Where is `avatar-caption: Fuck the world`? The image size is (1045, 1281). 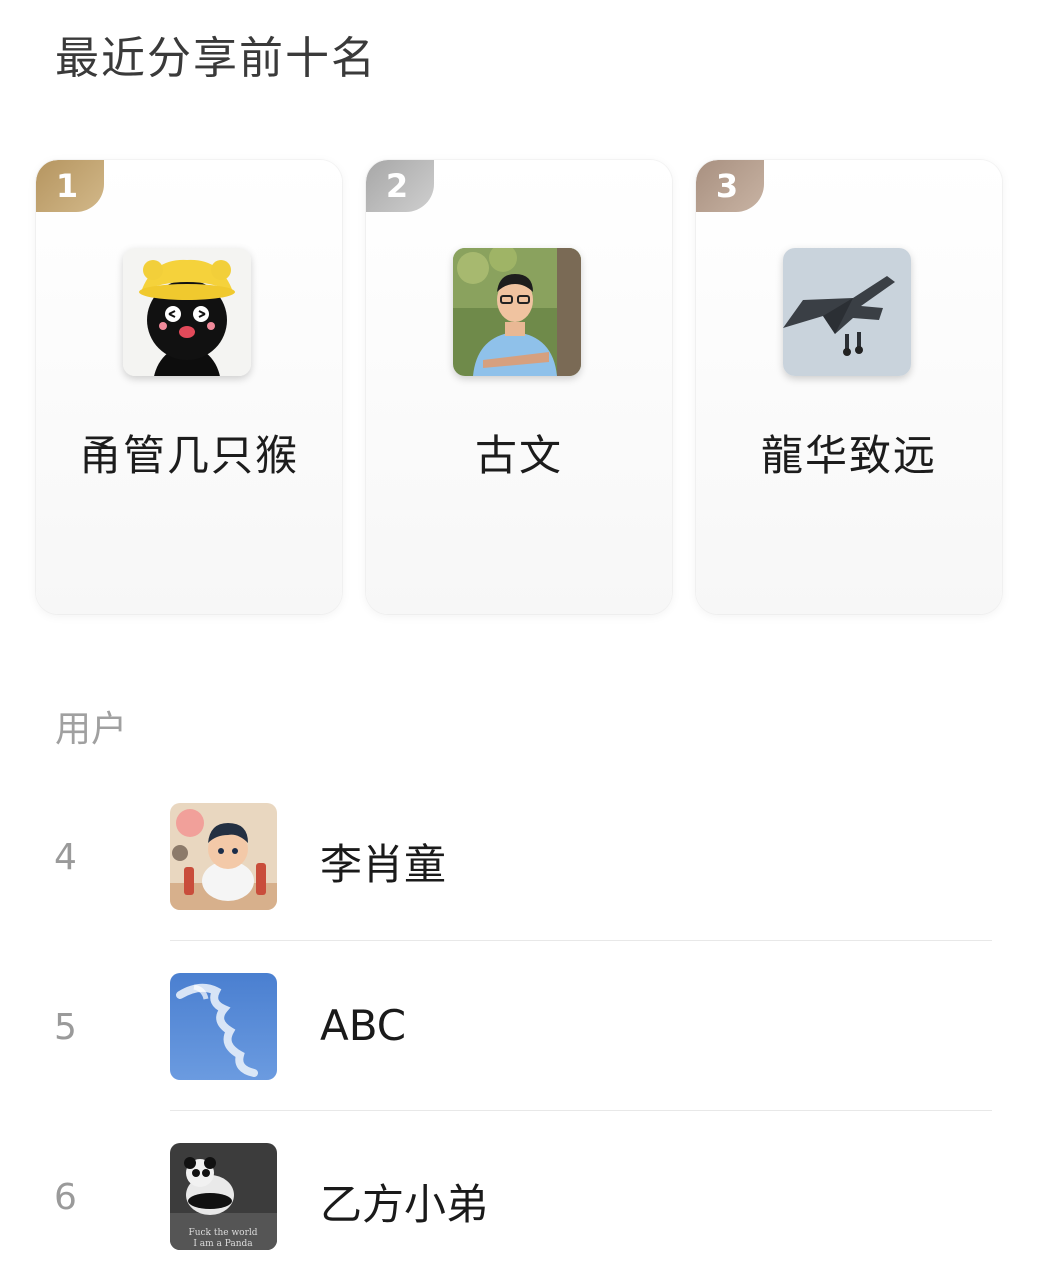
avatar-caption: Fuck the world is located at coordinates (222, 1233).